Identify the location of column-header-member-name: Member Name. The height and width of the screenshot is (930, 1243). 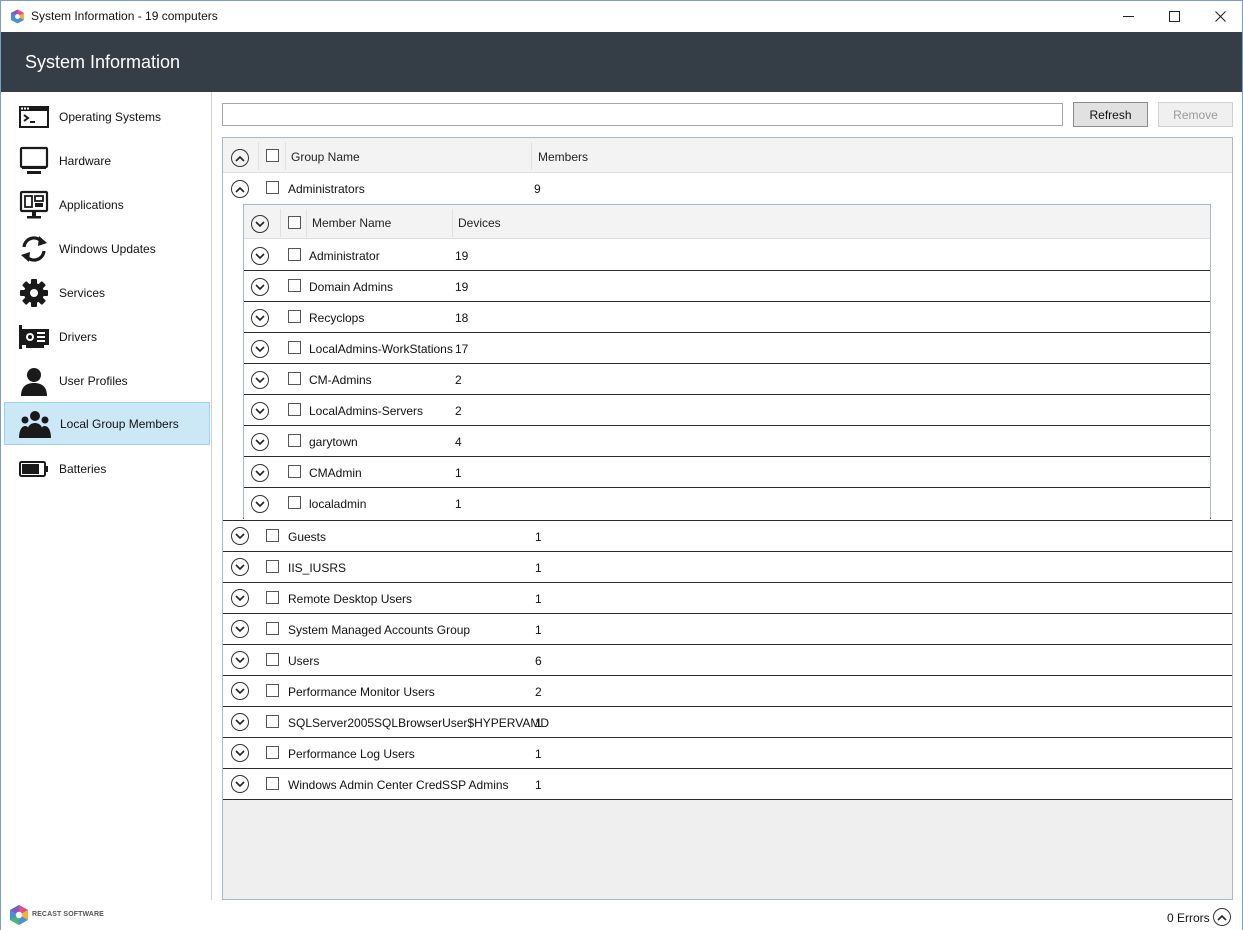
(351, 223).